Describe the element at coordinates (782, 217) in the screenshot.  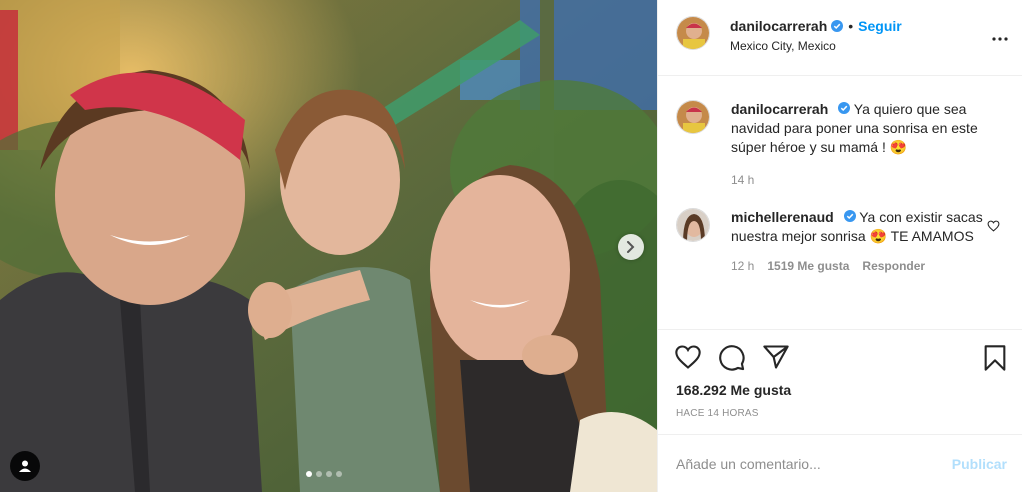
I see `comment-username: michellerenaud` at that location.